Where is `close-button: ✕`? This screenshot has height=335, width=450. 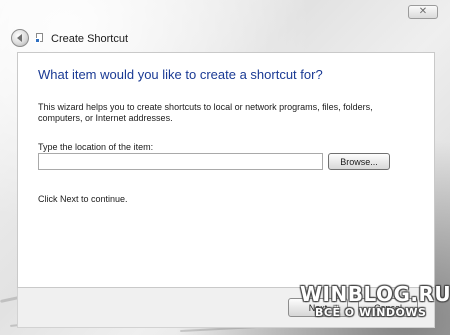
close-button: ✕ is located at coordinates (423, 12).